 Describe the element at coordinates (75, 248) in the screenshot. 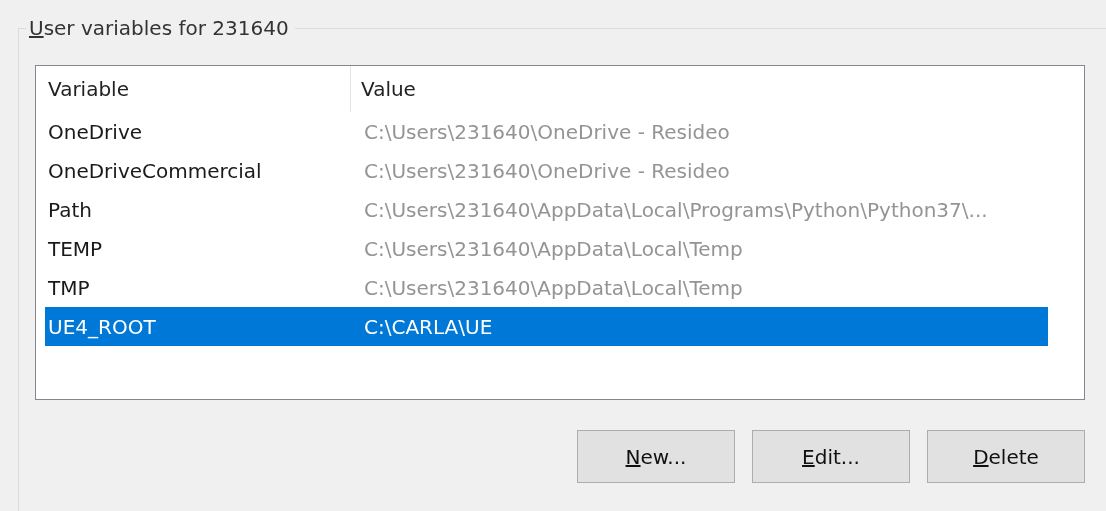

I see `table-cell-text: TEMP` at that location.